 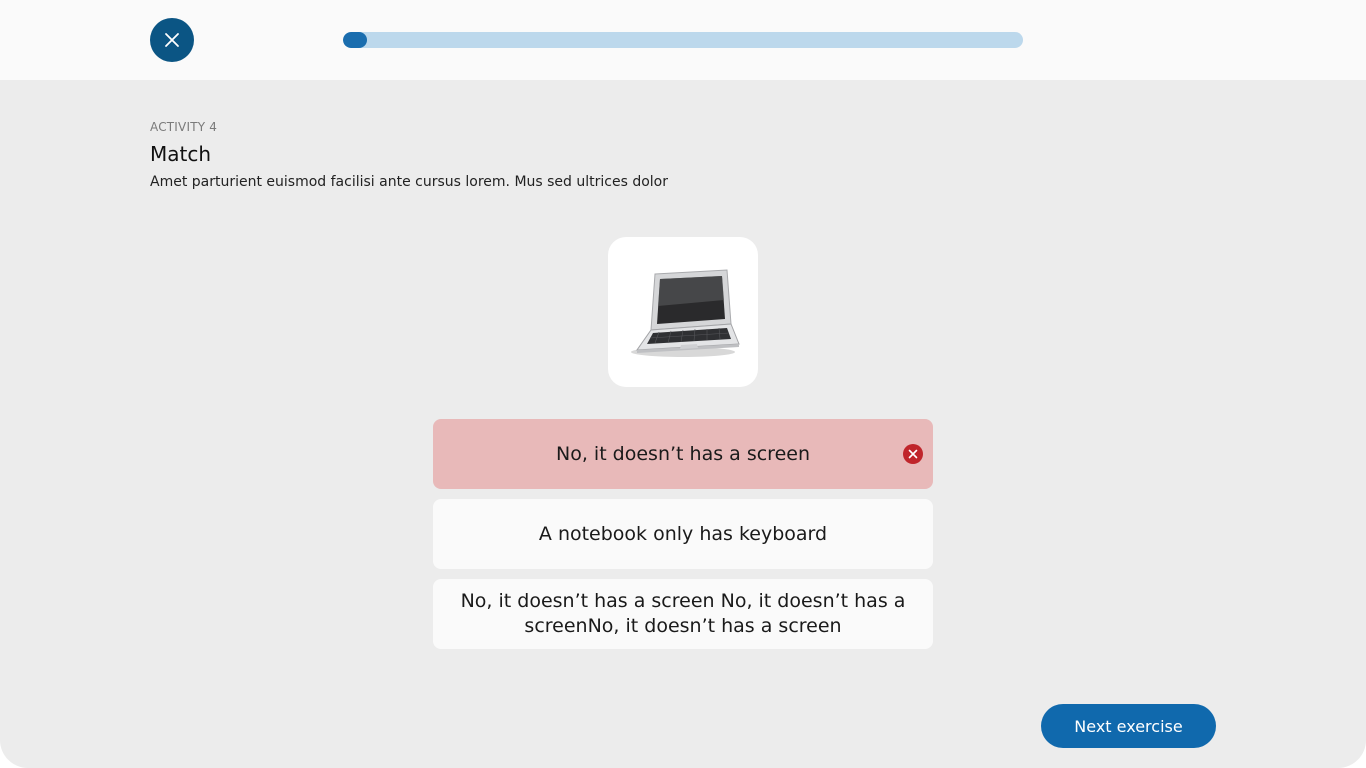 What do you see at coordinates (355, 40) in the screenshot?
I see `progress-fill` at bounding box center [355, 40].